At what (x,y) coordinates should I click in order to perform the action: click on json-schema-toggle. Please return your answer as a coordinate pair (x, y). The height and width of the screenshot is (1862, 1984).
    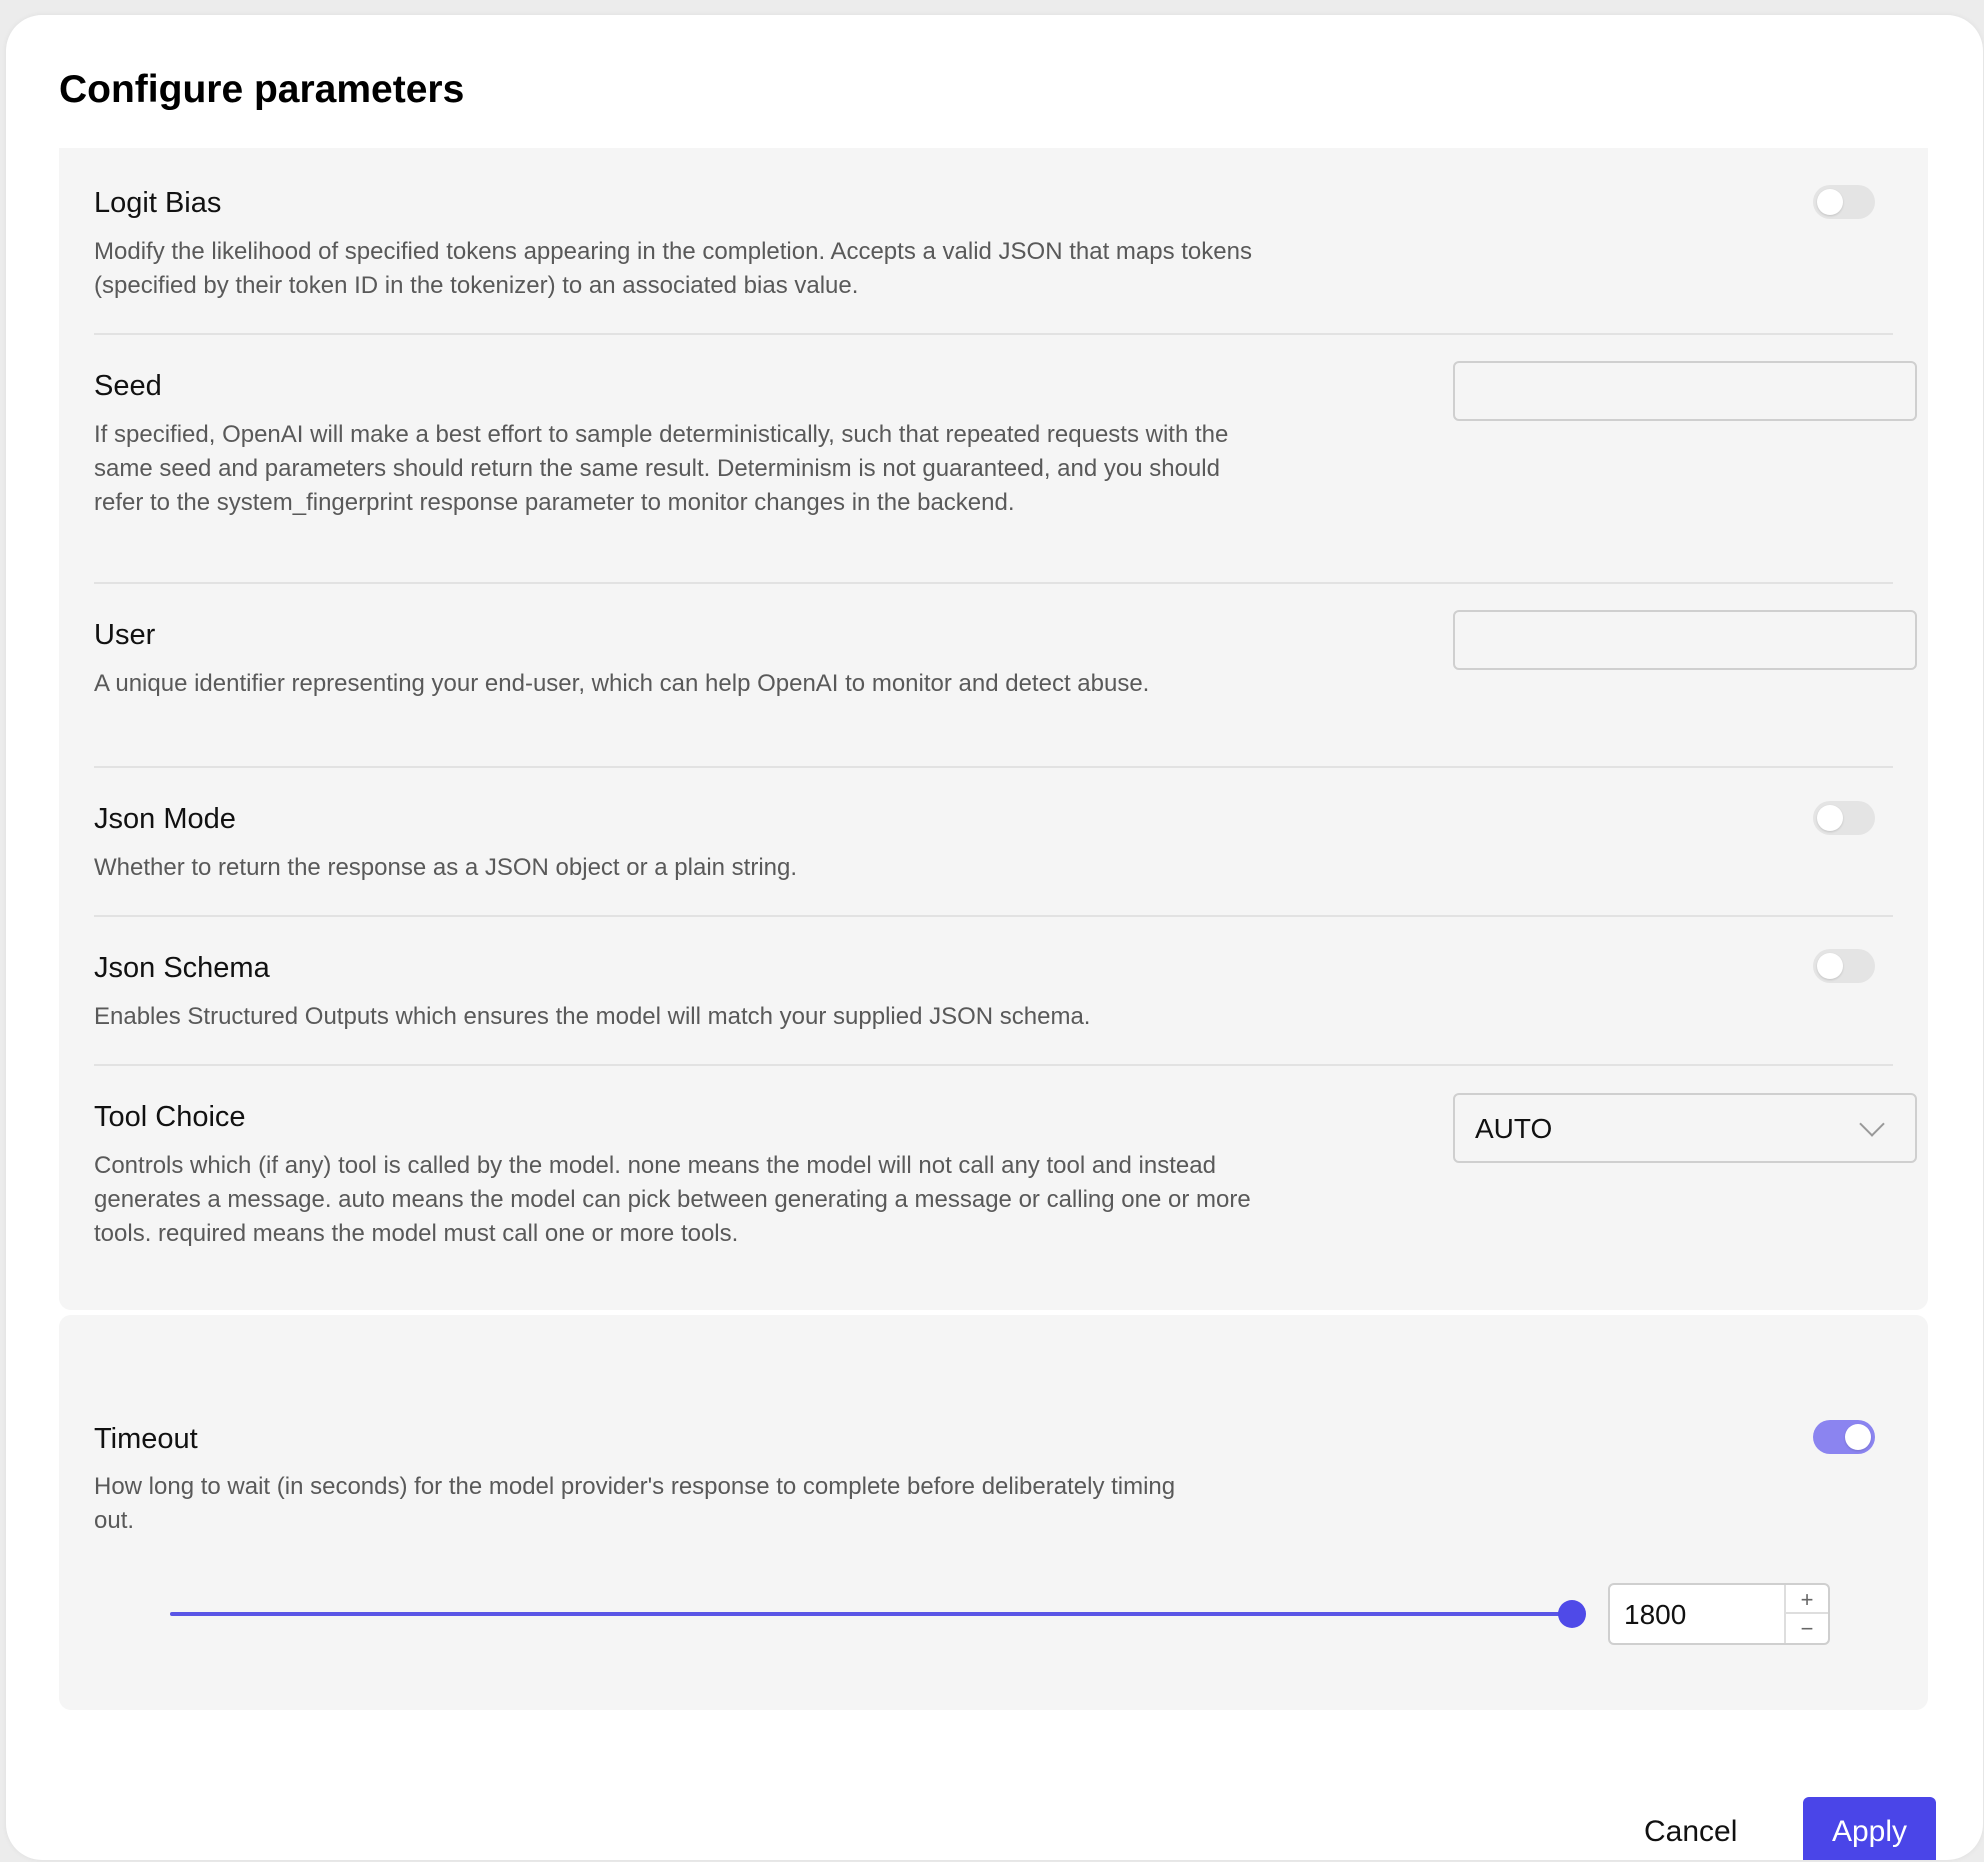
    Looking at the image, I should click on (1844, 966).